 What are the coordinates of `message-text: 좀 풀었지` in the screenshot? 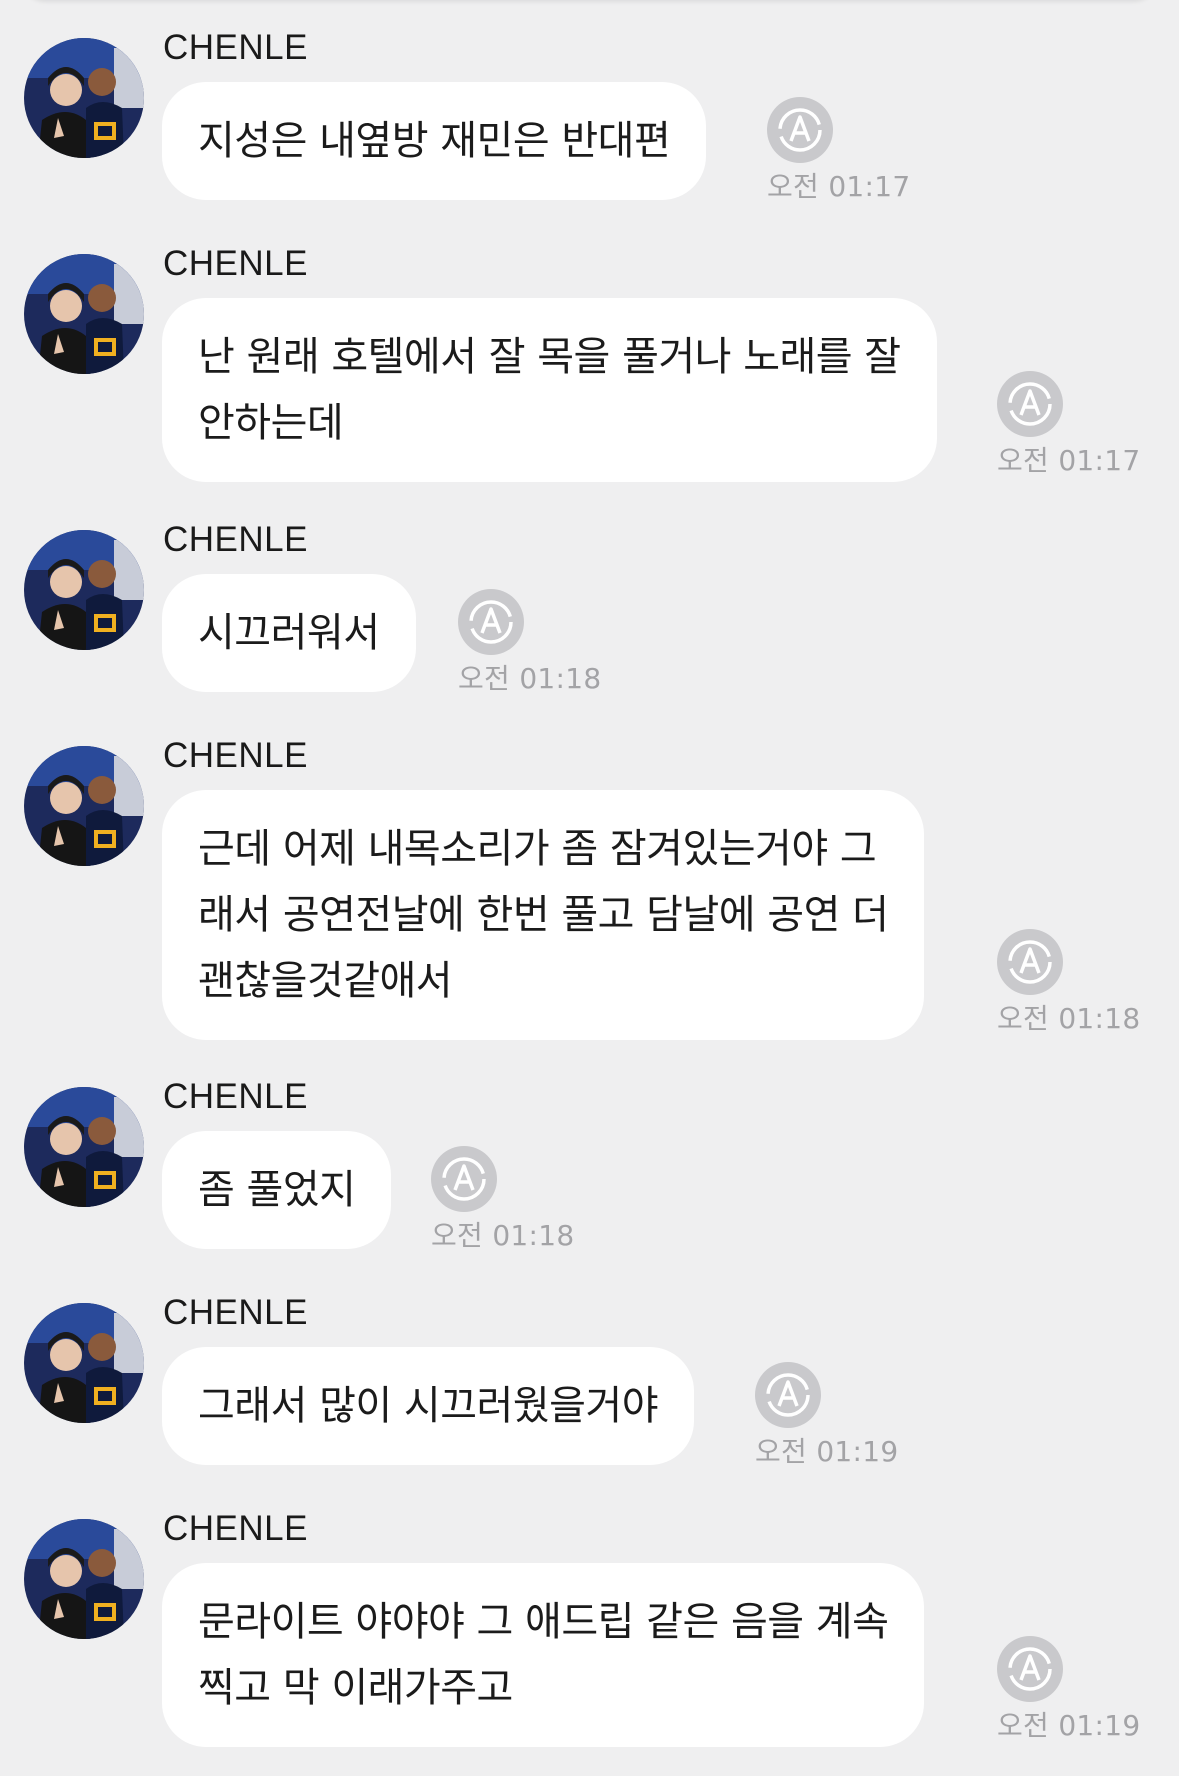 It's located at (277, 1190).